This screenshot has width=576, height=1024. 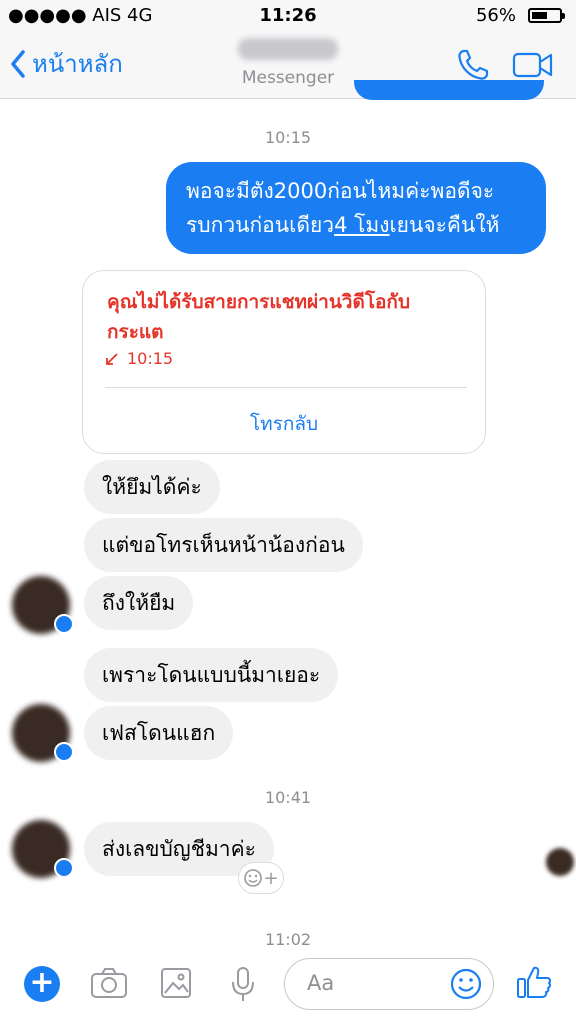 I want to click on reaction-plus: +, so click(x=271, y=878).